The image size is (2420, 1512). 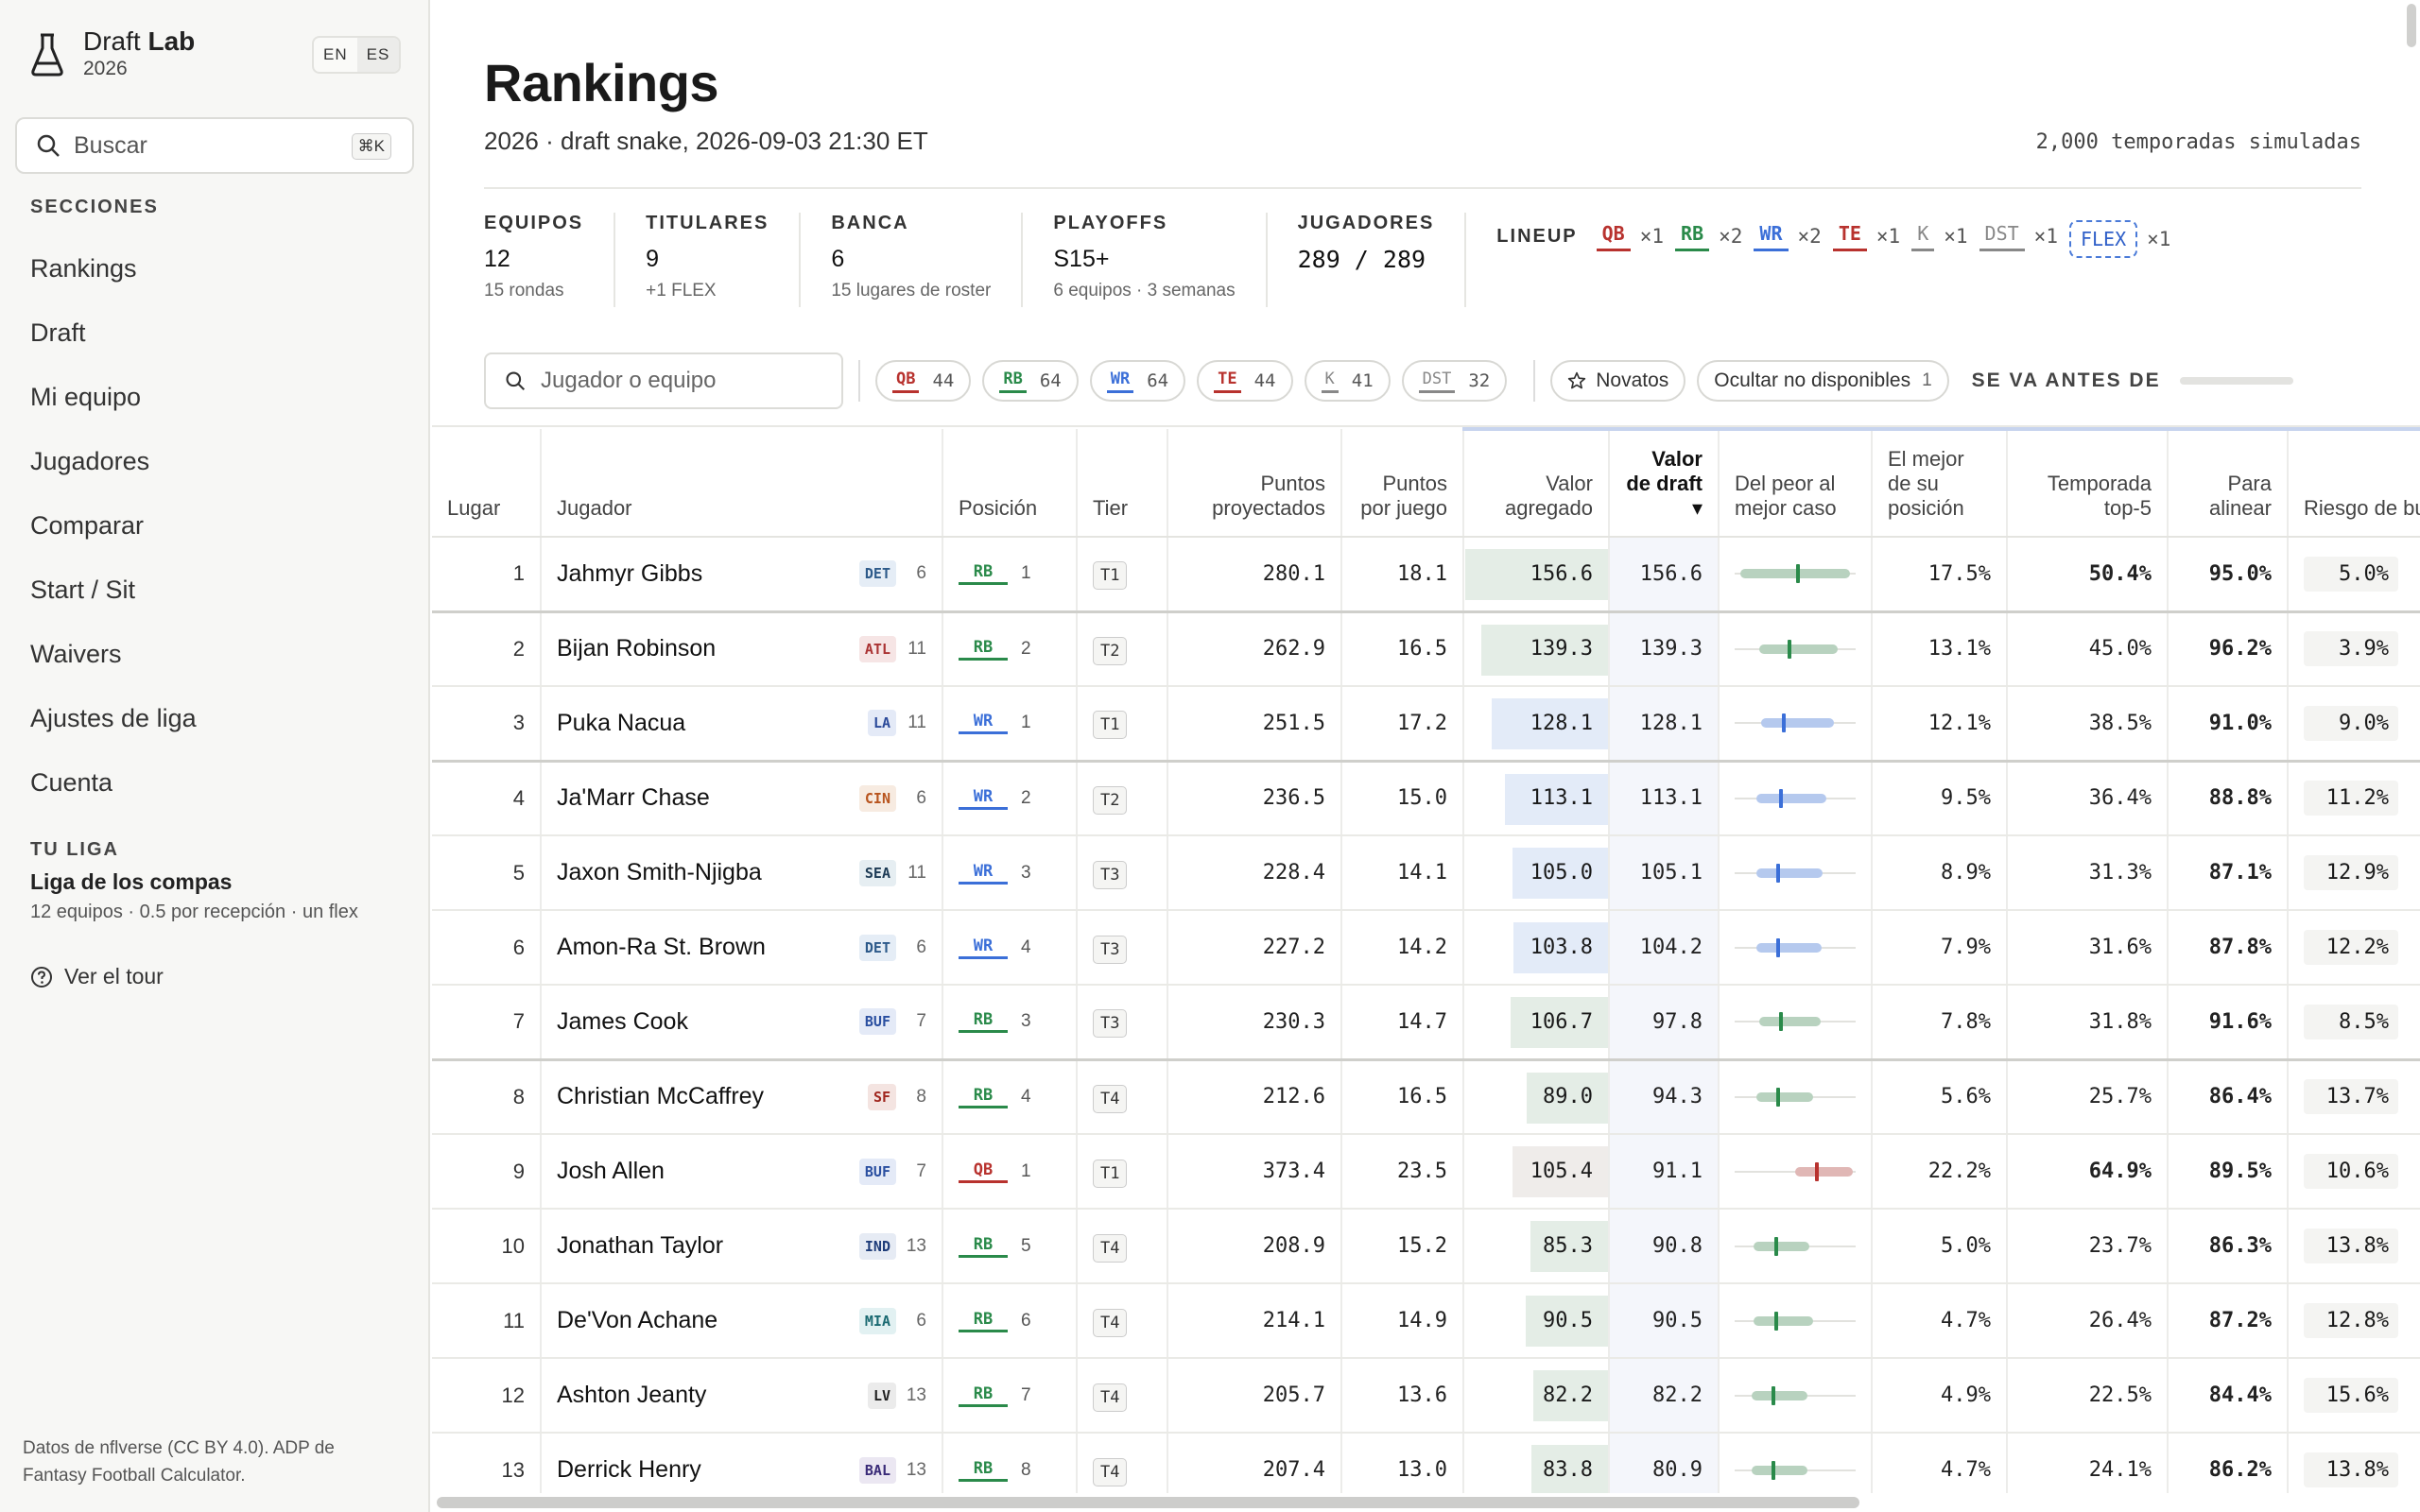 What do you see at coordinates (742, 1246) in the screenshot?
I see `player-cell: Jonathan Taylor IND 13` at bounding box center [742, 1246].